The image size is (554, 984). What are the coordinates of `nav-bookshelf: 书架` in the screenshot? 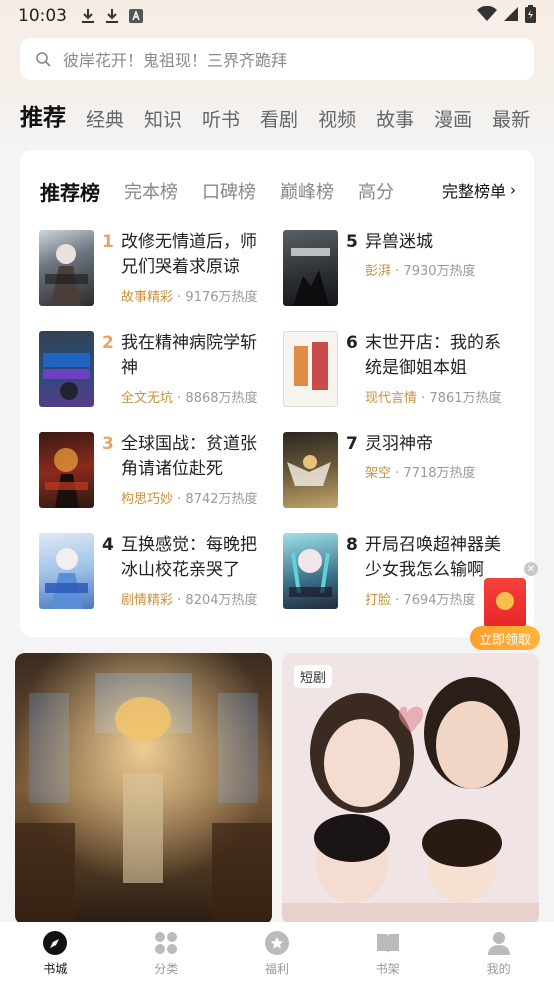 It's located at (387, 953).